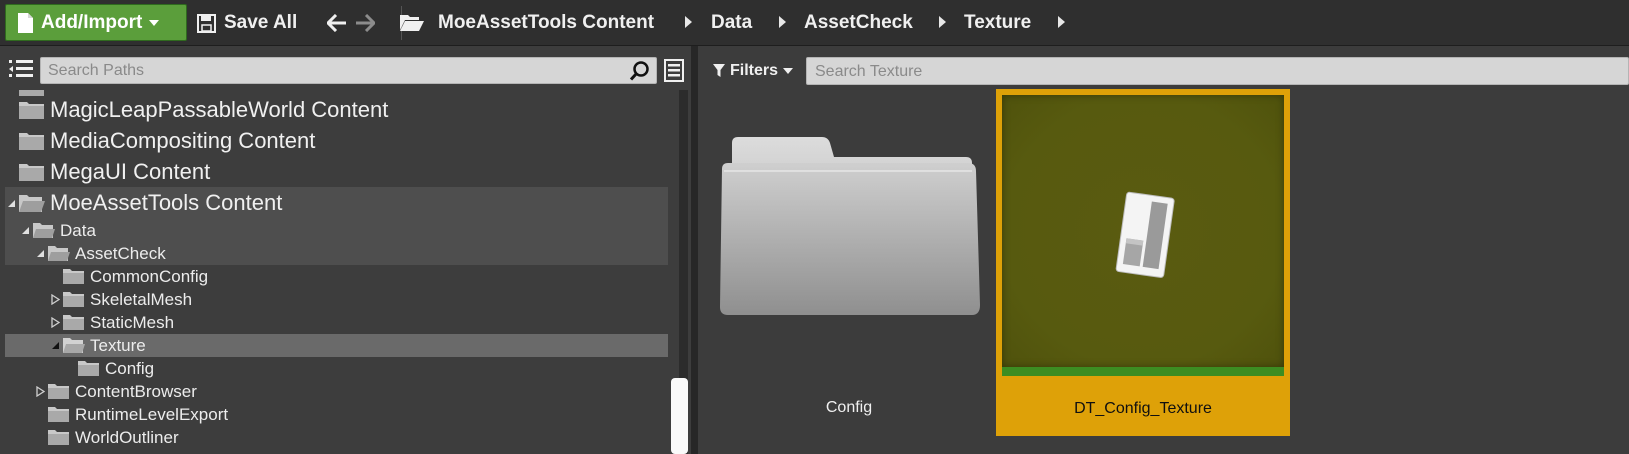 The width and height of the screenshot is (1629, 454). I want to click on tree-item-data: Data, so click(336, 230).